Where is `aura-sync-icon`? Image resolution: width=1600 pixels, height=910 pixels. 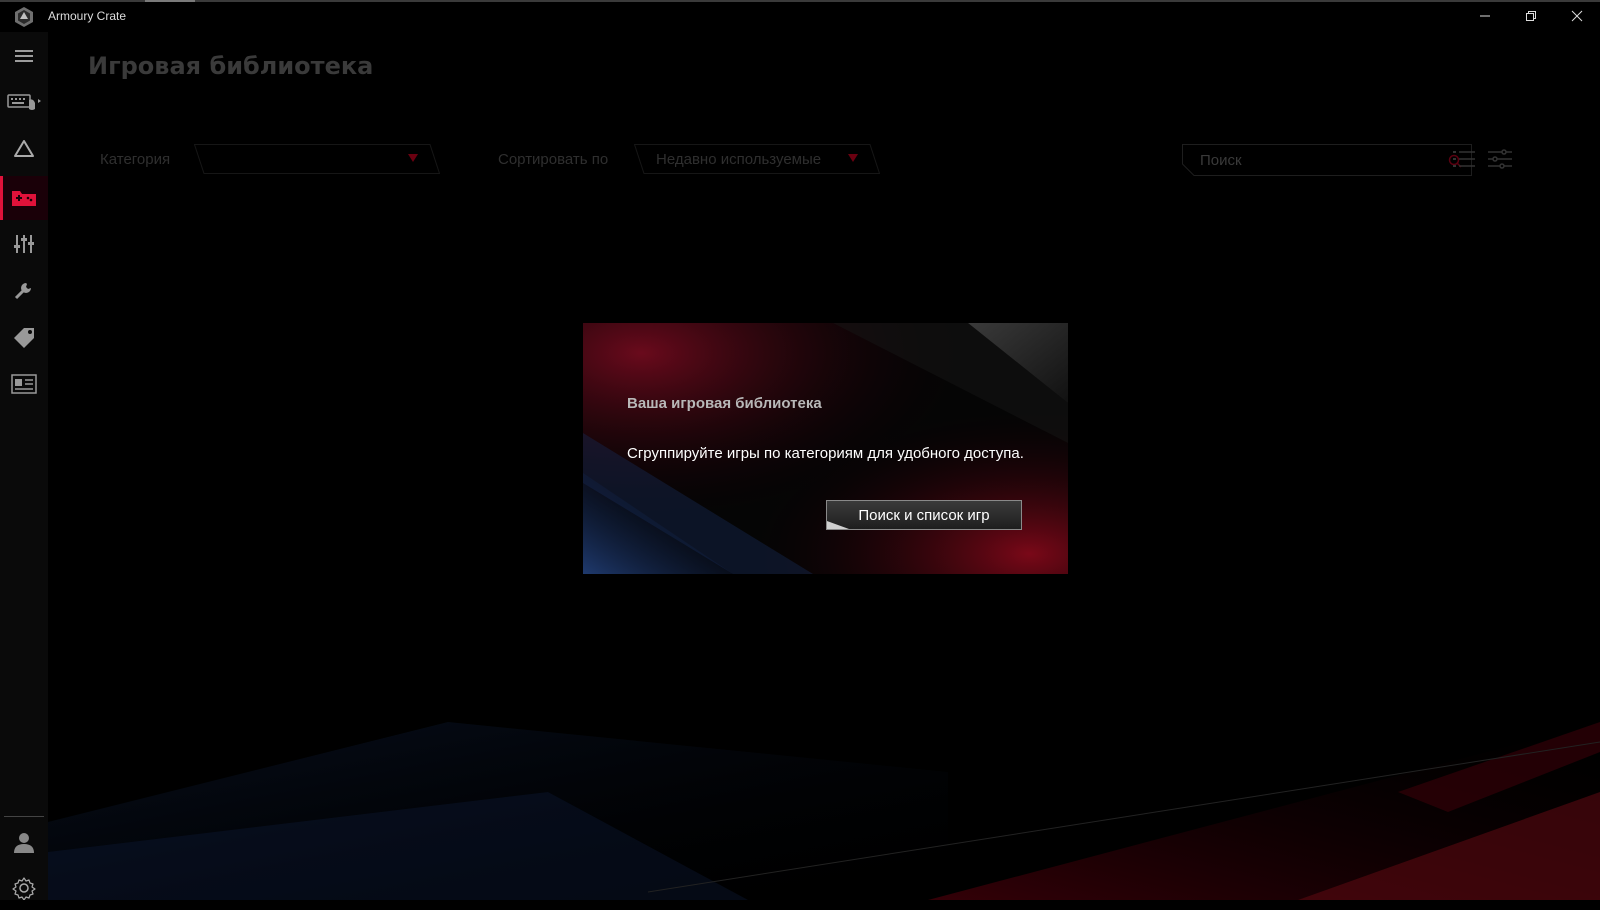
aura-sync-icon is located at coordinates (24, 148).